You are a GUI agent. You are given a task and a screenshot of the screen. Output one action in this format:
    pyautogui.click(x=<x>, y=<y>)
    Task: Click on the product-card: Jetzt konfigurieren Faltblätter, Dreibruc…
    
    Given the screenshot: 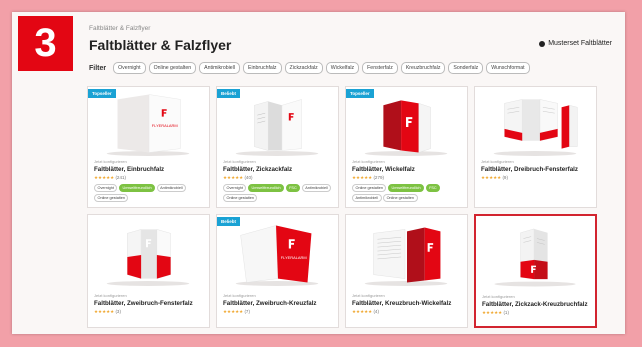 What is the action you would take?
    pyautogui.click(x=535, y=147)
    